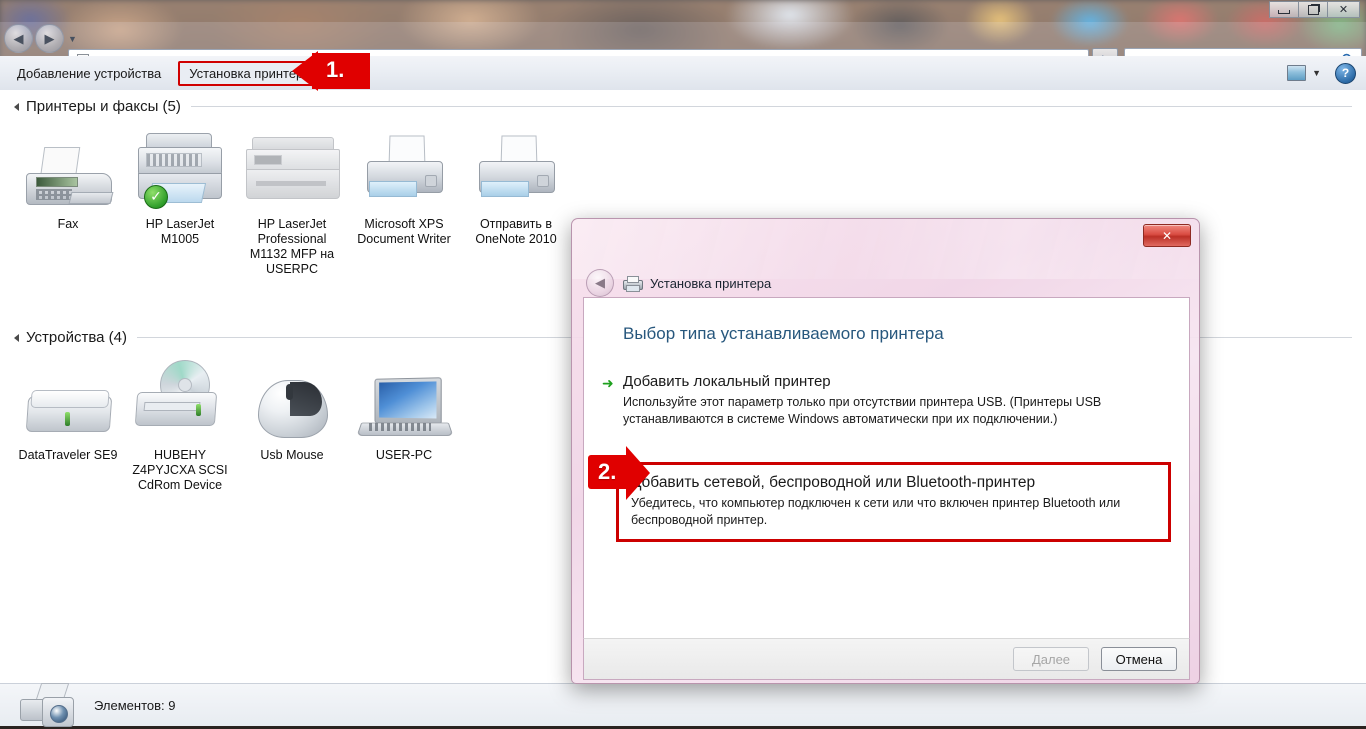 The width and height of the screenshot is (1366, 729). Describe the element at coordinates (69, 412) in the screenshot. I see `usb-drive-icon` at that location.